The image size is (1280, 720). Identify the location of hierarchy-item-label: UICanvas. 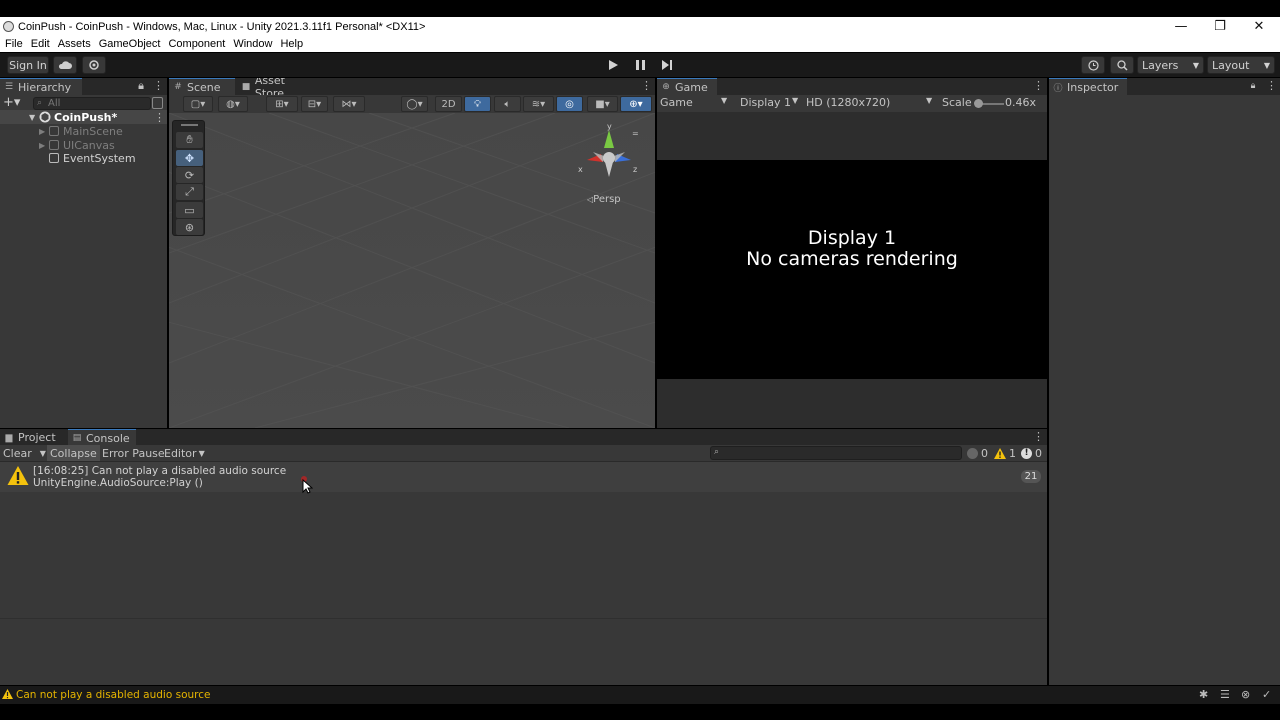
(89, 145).